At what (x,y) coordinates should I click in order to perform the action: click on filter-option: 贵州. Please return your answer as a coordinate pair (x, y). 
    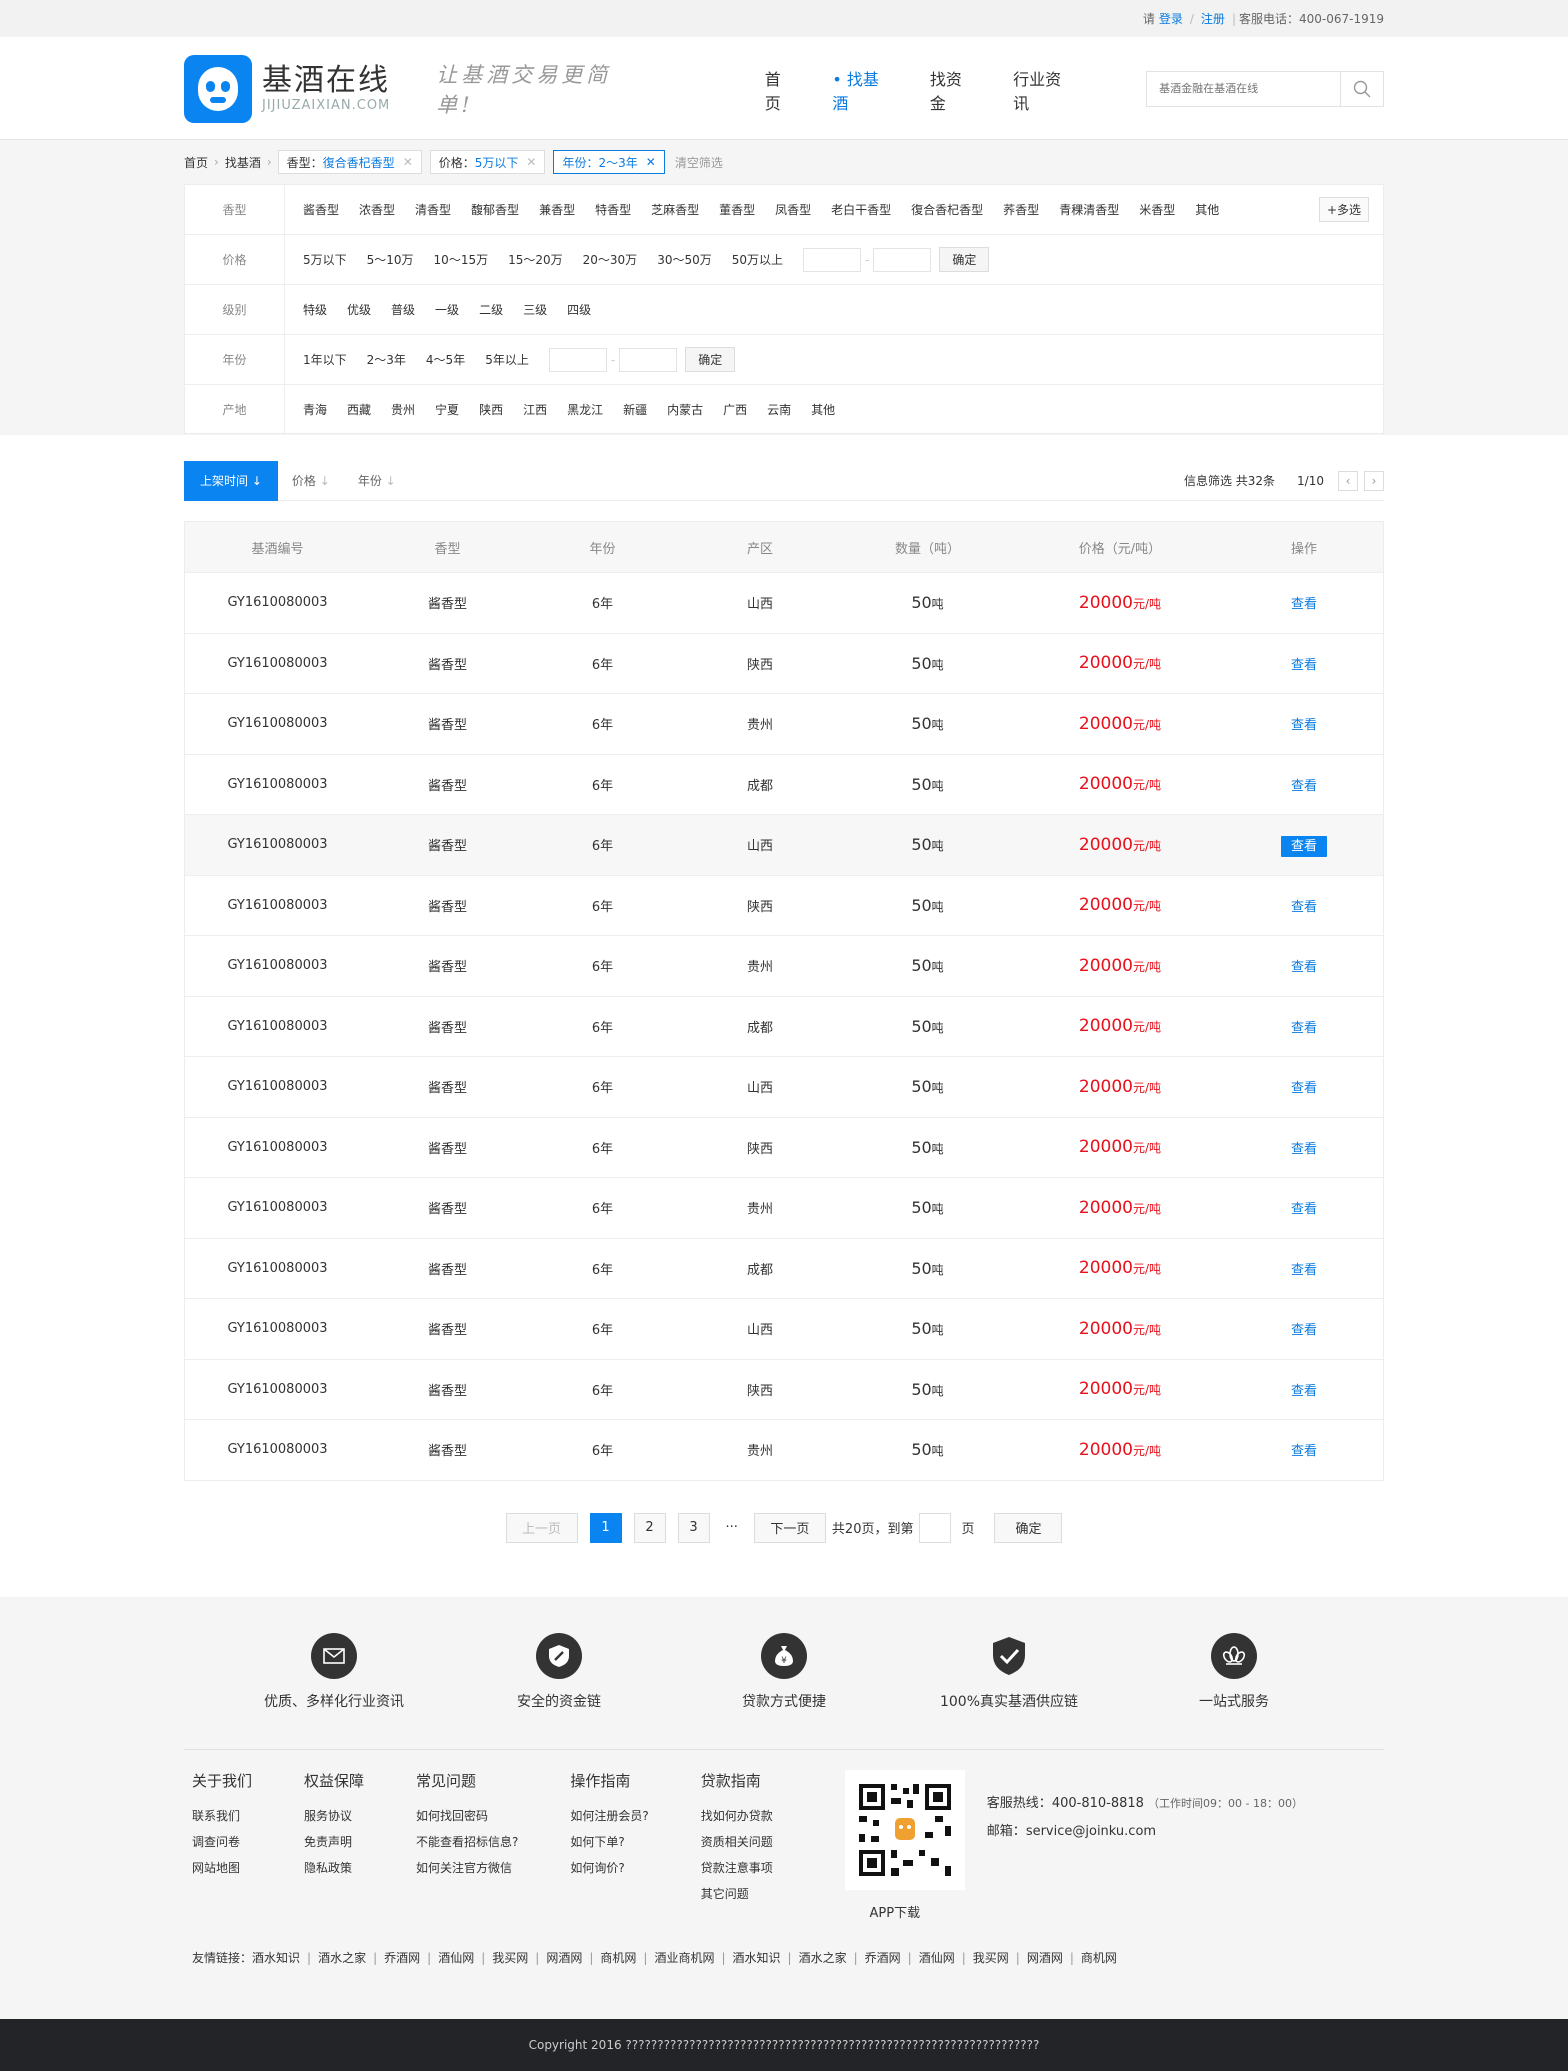
    Looking at the image, I should click on (403, 409).